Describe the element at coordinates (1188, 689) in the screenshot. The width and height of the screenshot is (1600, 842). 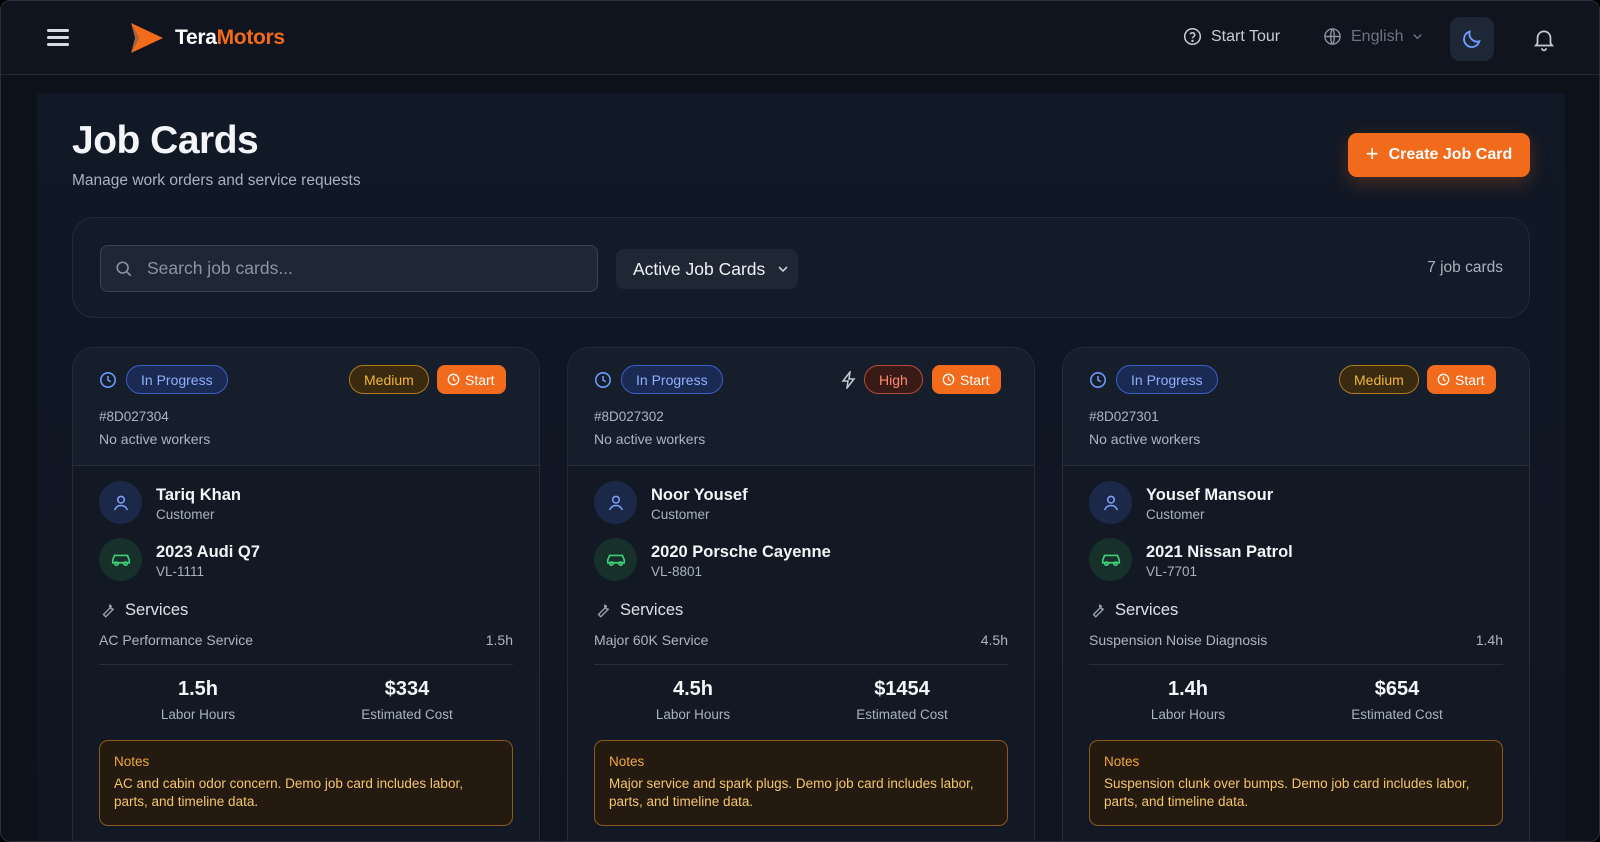
I see `labor-hours-value: 1.4h` at that location.